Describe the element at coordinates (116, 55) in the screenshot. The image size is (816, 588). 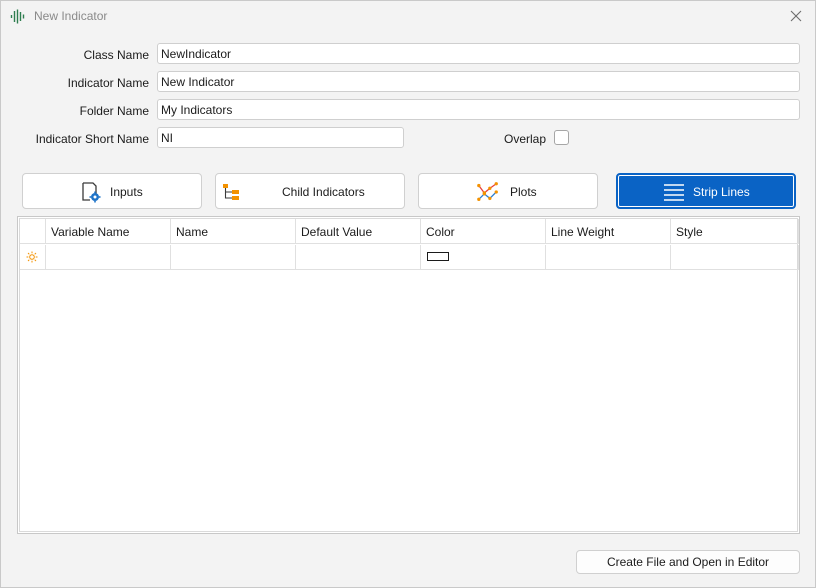
I see `class-name-label: Class Name` at that location.